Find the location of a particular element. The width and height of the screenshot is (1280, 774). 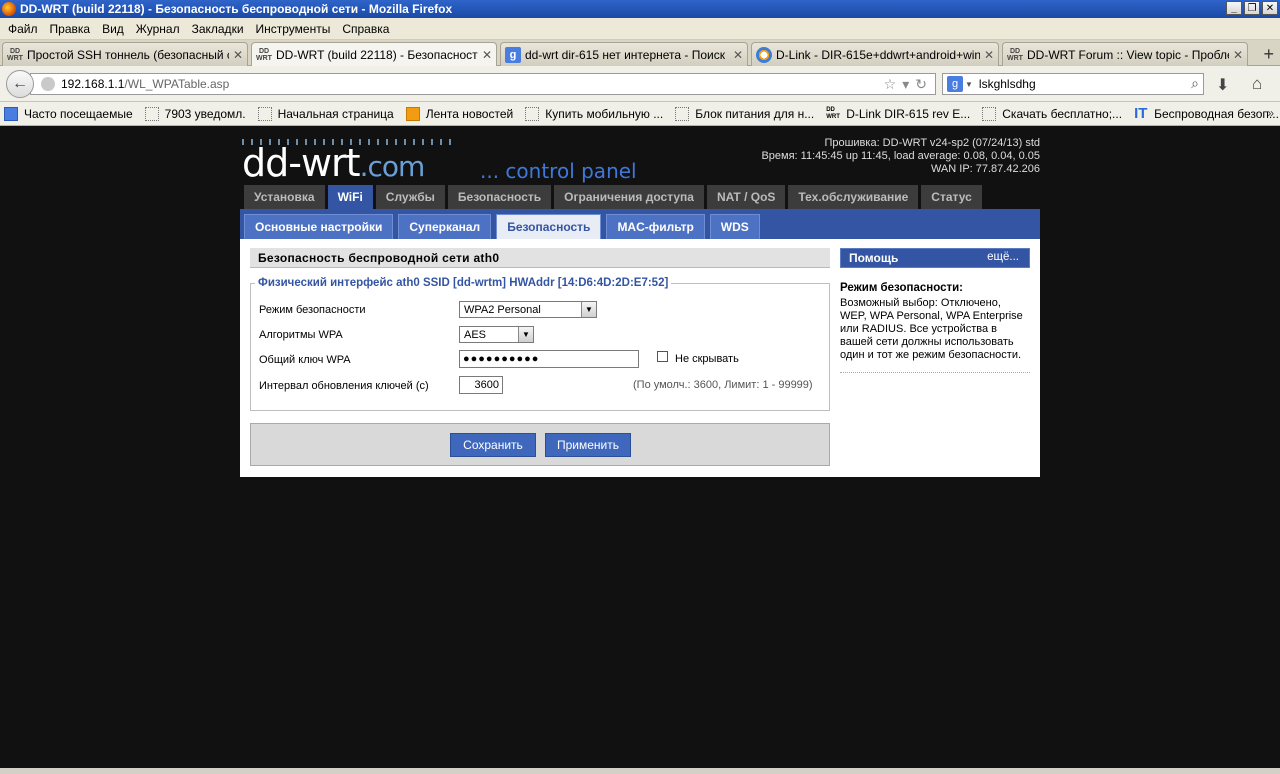

tab-nat-qos: NAT / QoS is located at coordinates (746, 197).